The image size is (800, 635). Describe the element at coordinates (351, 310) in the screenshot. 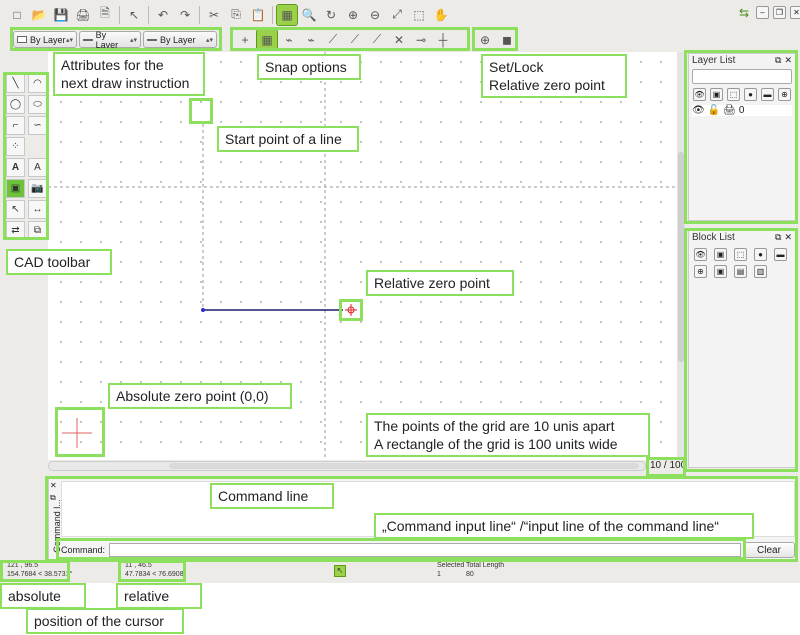

I see `relzero-highlight` at that location.